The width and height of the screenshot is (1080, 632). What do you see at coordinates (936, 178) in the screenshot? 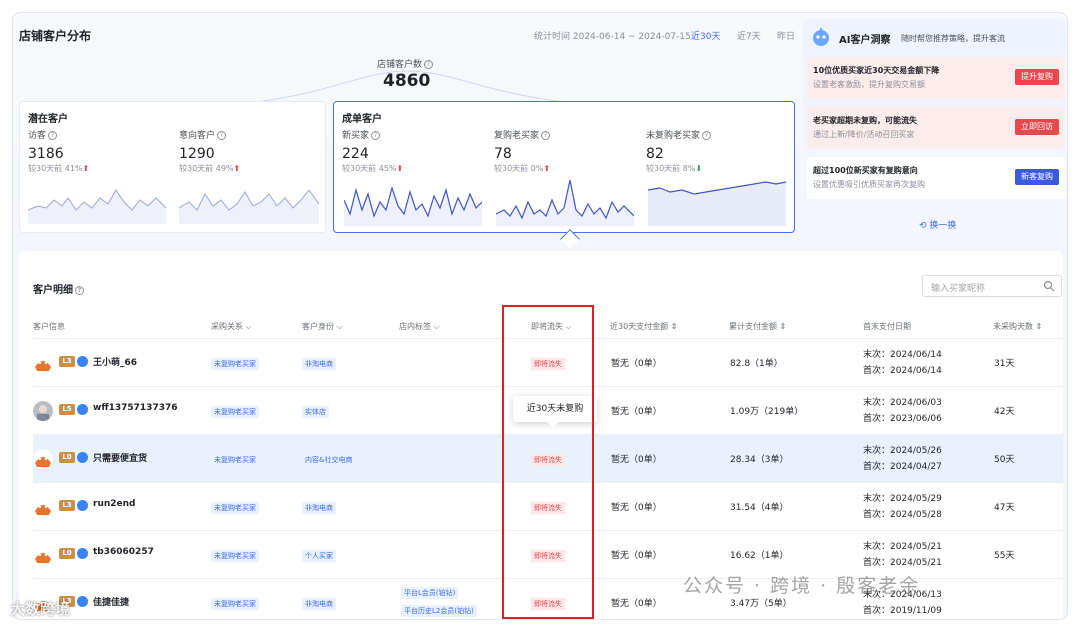
I see `ai-suggestion-3: 超过100位新买家有复购意向 设置优惠吸引优质买家再次复购 新客复购` at bounding box center [936, 178].